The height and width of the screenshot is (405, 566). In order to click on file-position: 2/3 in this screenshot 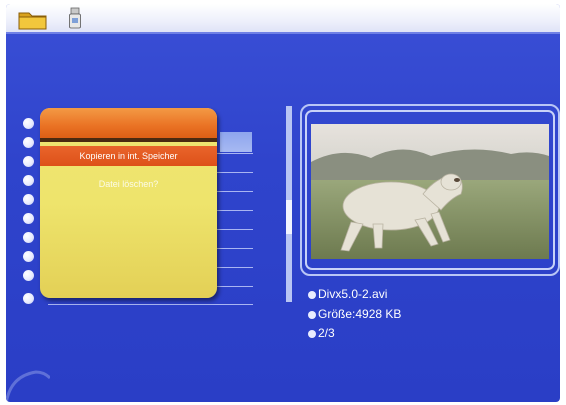, I will do `click(326, 333)`.